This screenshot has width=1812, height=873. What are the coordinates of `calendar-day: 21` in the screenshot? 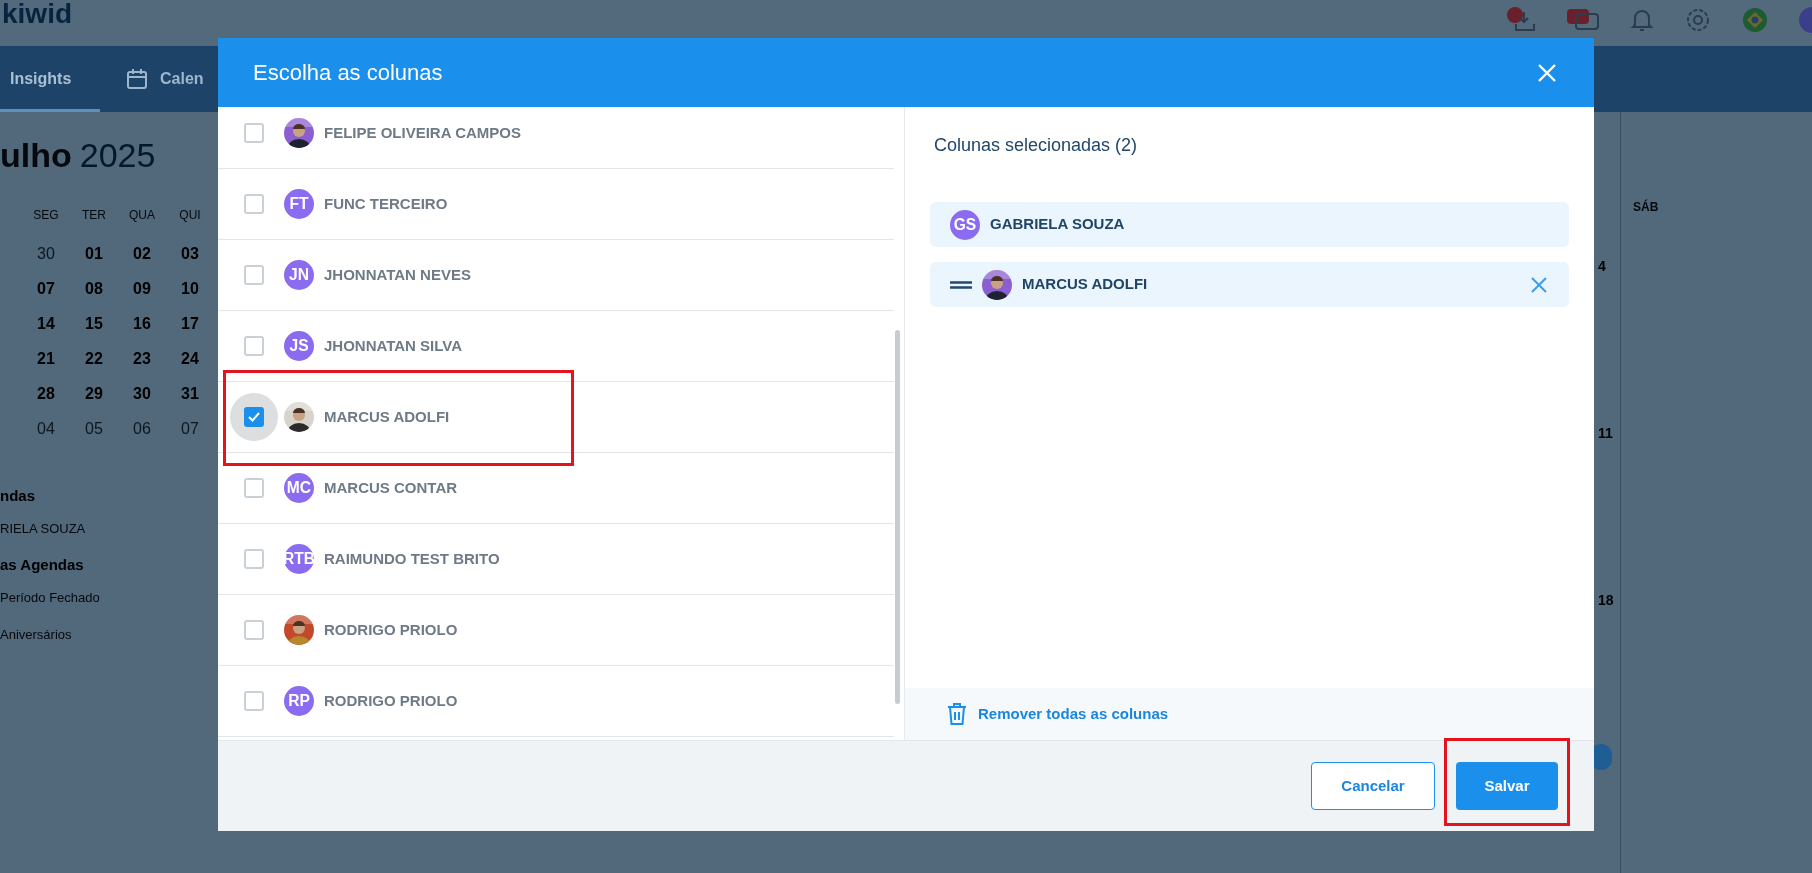 It's located at (46, 358).